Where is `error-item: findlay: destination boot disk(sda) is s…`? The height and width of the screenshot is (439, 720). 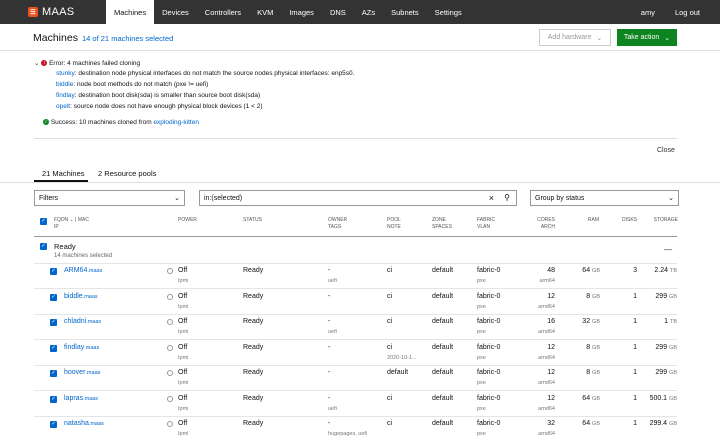
error-item: findlay: destination boot disk(sda) is s… is located at coordinates (158, 95).